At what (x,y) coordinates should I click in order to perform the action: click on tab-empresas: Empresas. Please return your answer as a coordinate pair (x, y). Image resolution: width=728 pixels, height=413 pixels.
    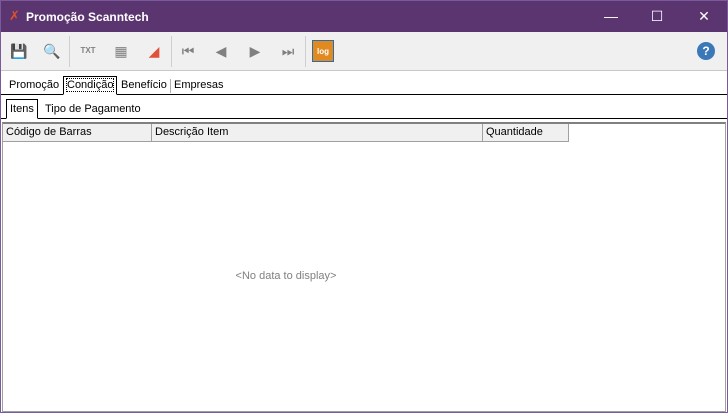
    Looking at the image, I should click on (199, 85).